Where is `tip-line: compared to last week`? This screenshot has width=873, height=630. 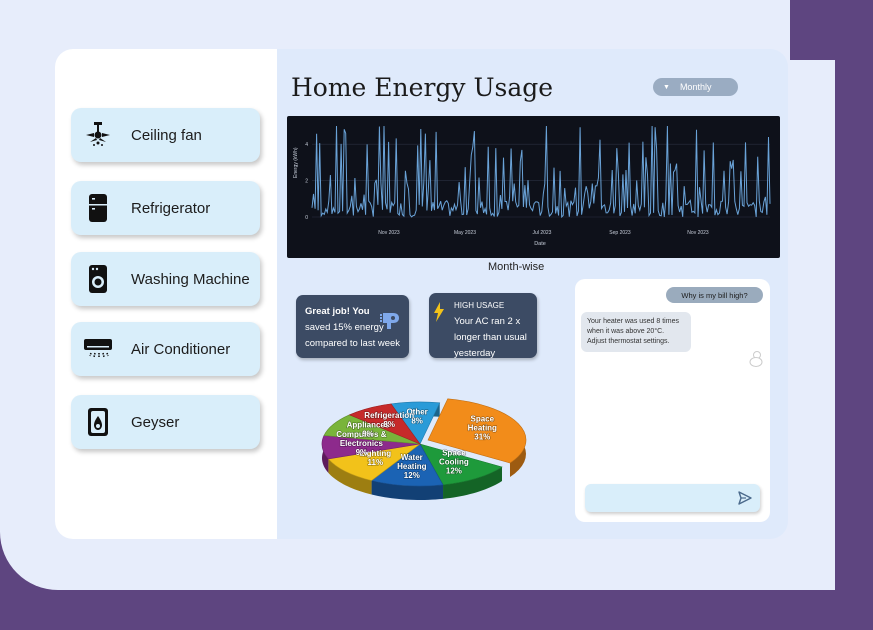 tip-line: compared to last week is located at coordinates (353, 343).